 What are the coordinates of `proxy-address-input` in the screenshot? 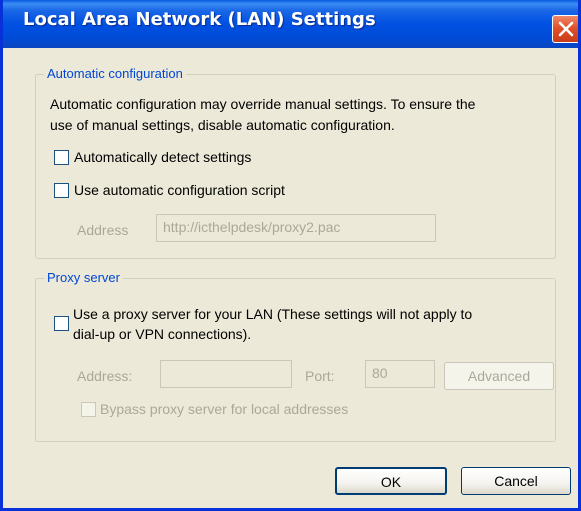 It's located at (226, 374).